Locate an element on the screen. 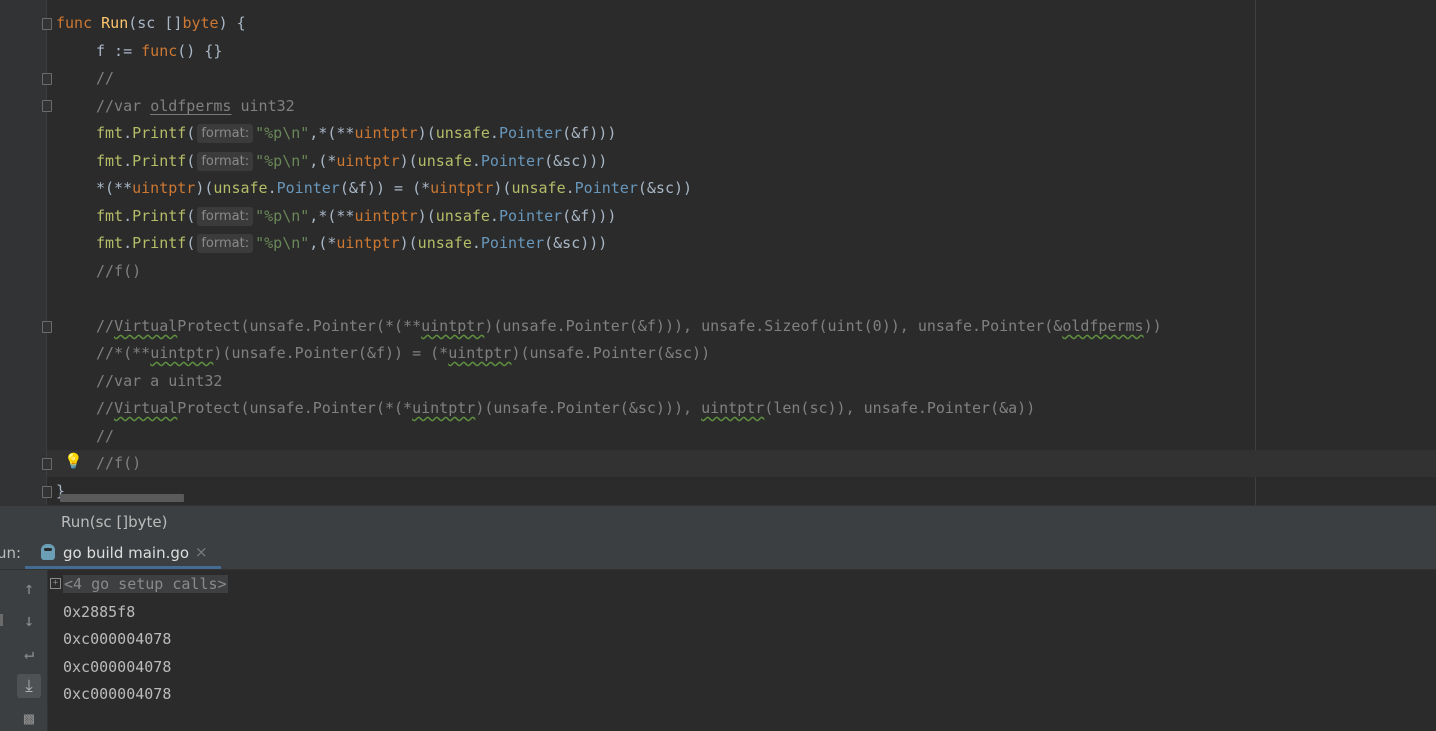 The image size is (1436, 731). run-label: un: is located at coordinates (11, 553).